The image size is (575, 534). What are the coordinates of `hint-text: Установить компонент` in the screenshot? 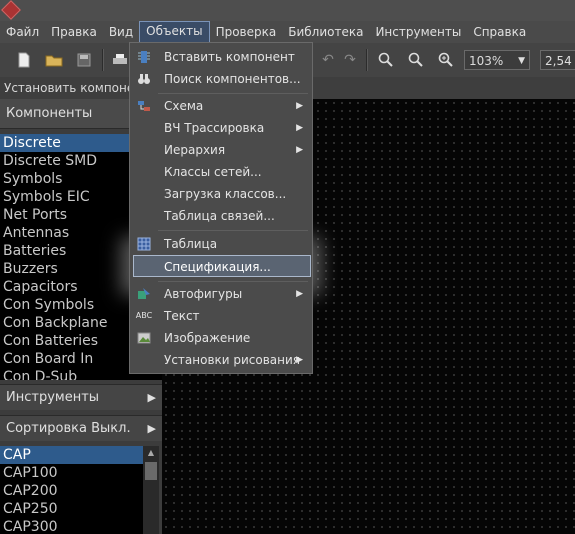 It's located at (77, 88).